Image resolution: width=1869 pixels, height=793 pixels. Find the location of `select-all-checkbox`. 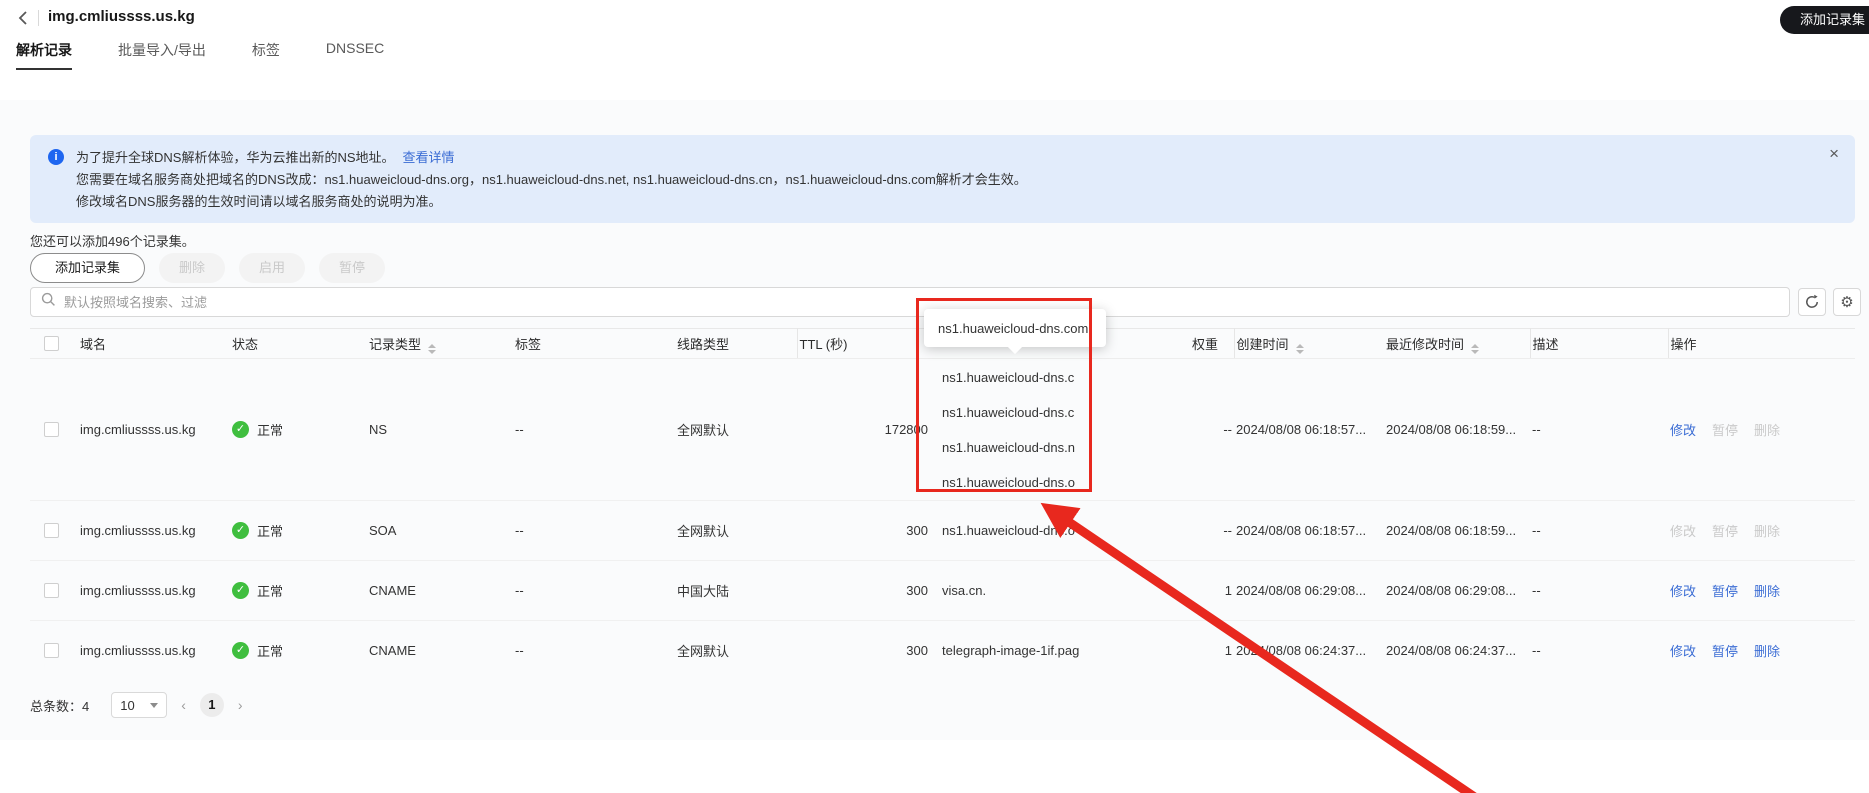

select-all-checkbox is located at coordinates (51, 343).